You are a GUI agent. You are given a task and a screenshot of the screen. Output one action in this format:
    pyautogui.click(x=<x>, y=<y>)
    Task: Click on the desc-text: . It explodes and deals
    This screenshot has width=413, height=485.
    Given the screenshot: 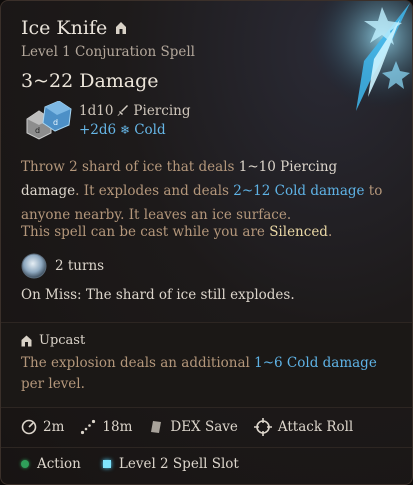 What is the action you would take?
    pyautogui.click(x=154, y=191)
    